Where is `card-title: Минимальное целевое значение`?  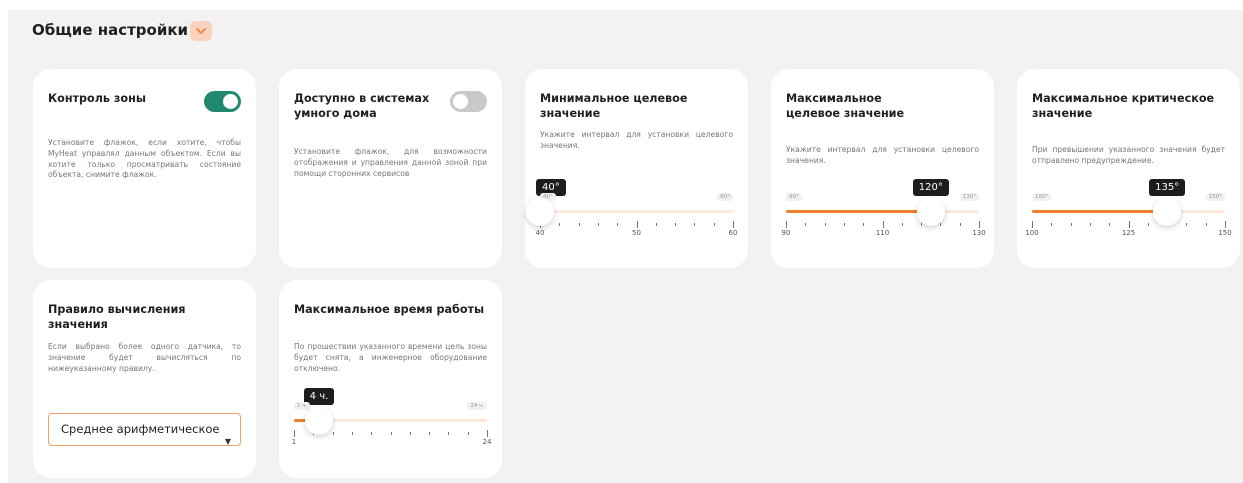 card-title: Минимальное целевое значение is located at coordinates (614, 106).